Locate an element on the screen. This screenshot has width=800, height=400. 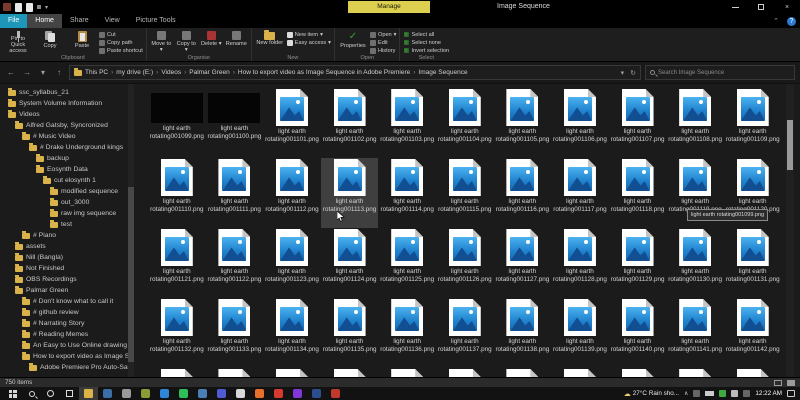
file-item: light earth rotating001099.png is located at coordinates (177, 123).